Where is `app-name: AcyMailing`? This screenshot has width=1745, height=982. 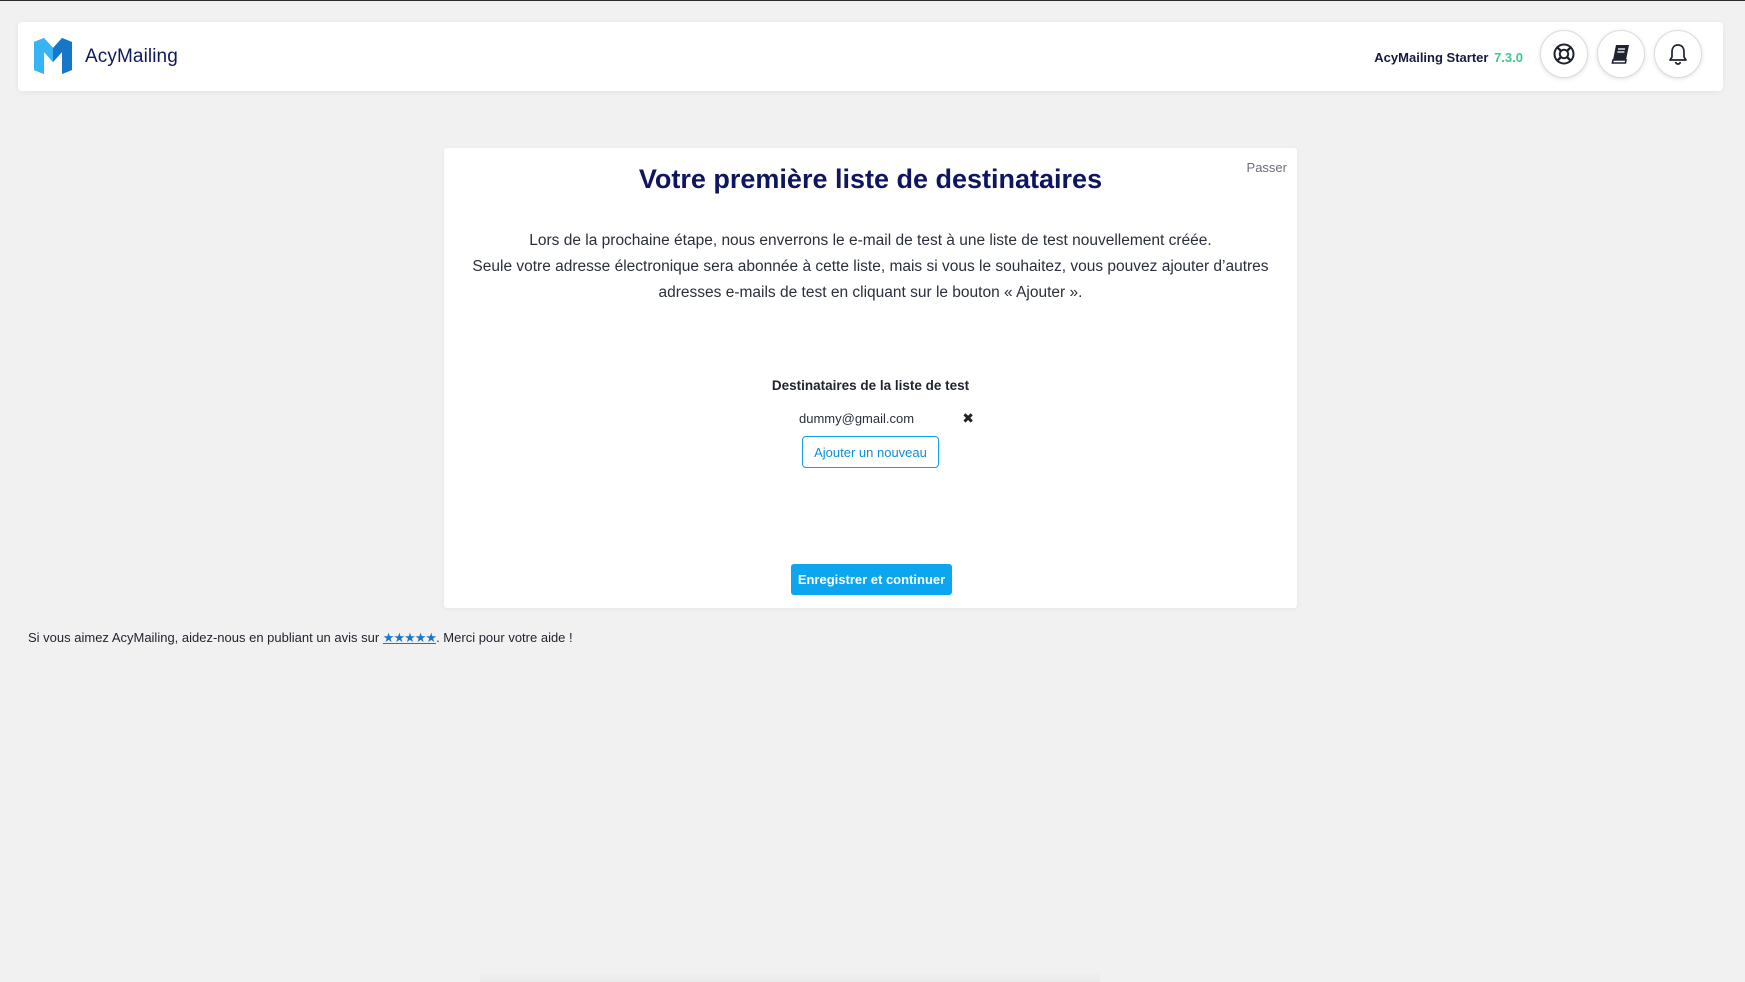
app-name: AcyMailing is located at coordinates (131, 56).